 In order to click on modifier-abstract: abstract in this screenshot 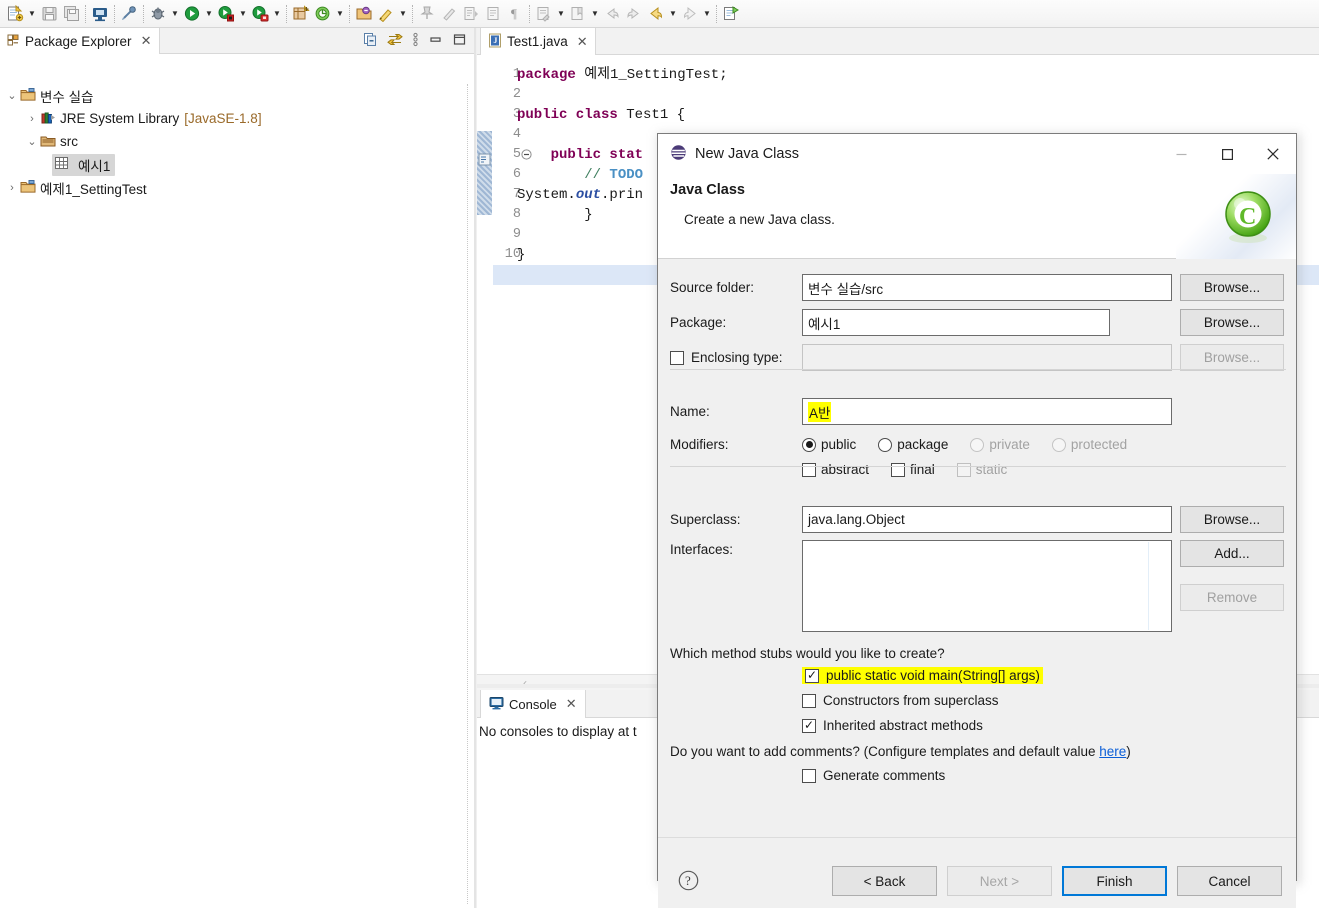, I will do `click(835, 469)`.